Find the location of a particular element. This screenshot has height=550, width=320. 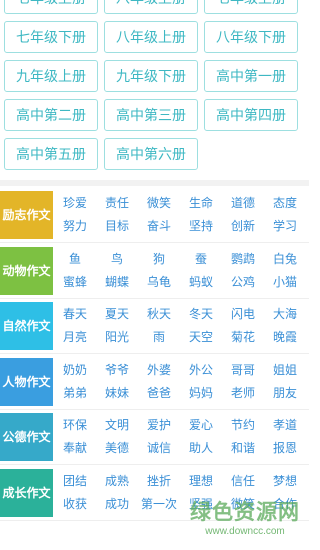

topic-tag: 天空 is located at coordinates (201, 337).